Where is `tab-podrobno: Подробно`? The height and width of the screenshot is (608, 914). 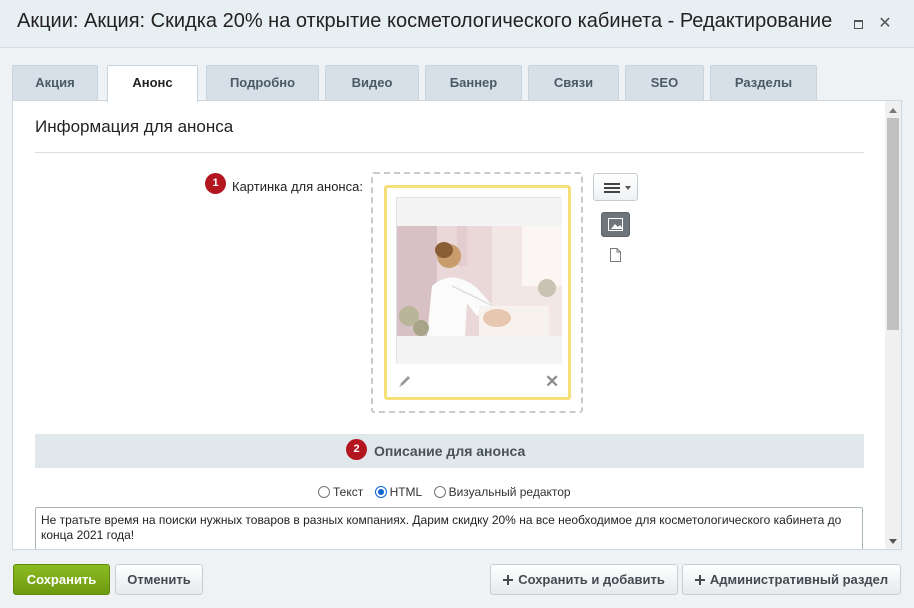
tab-podrobno: Подробно is located at coordinates (262, 83).